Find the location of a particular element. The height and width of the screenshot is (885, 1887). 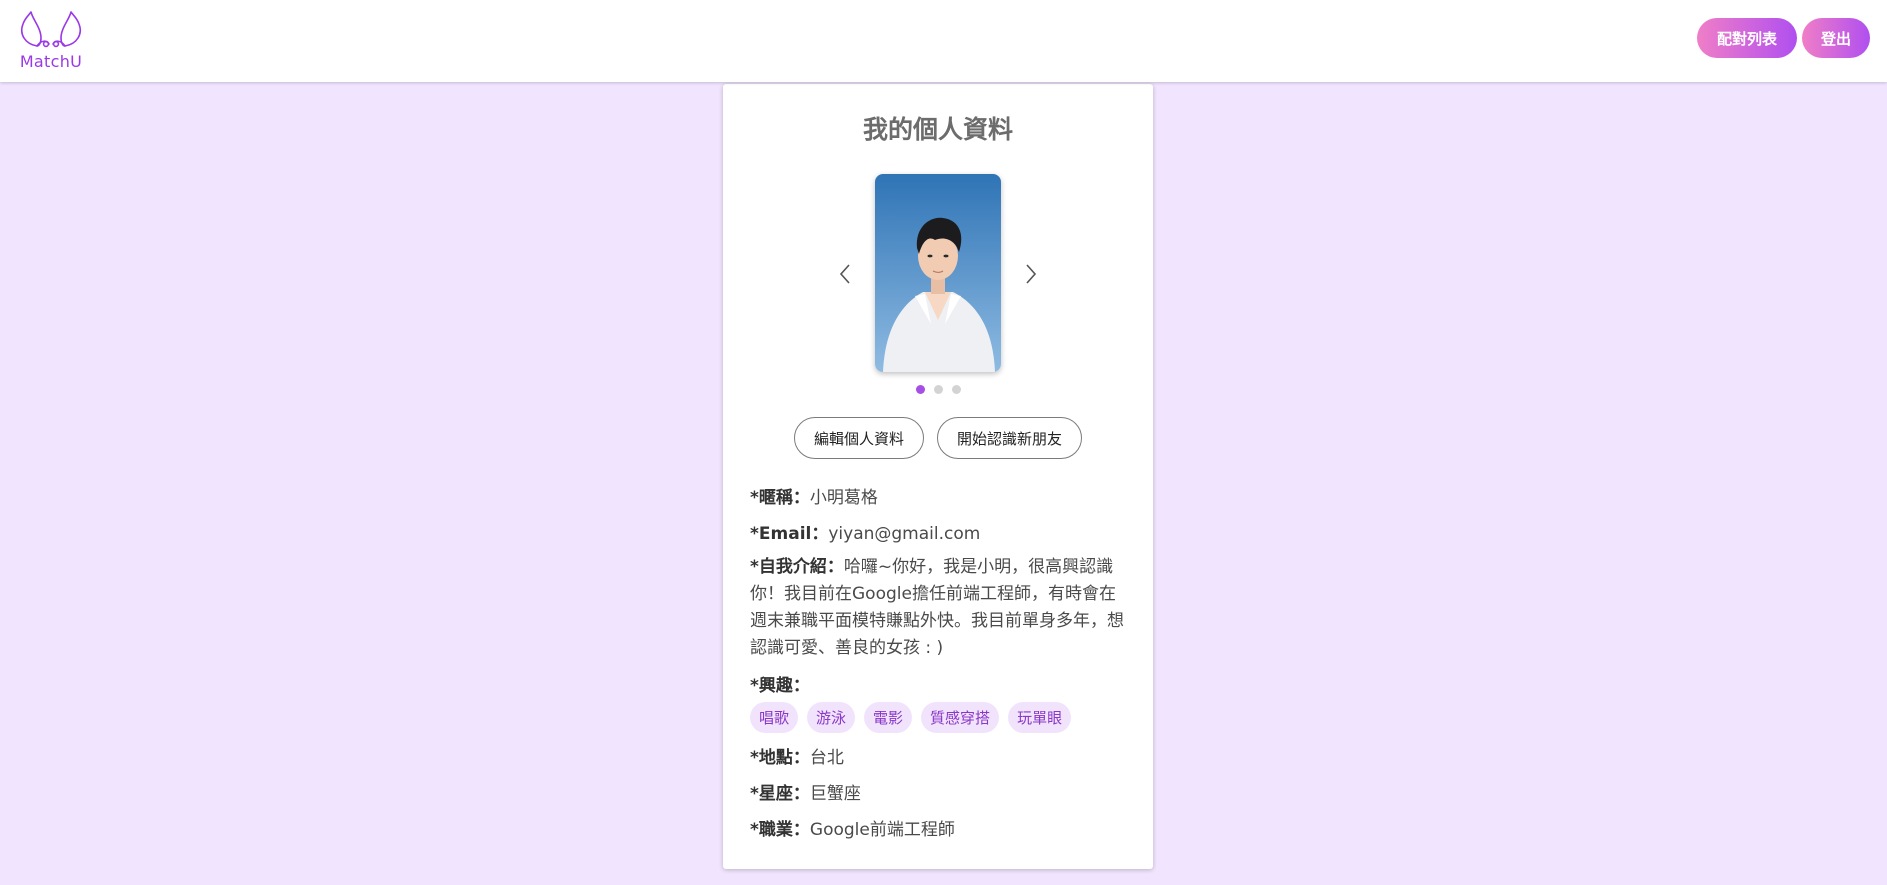

location-row: *地點：台北 is located at coordinates (797, 755).